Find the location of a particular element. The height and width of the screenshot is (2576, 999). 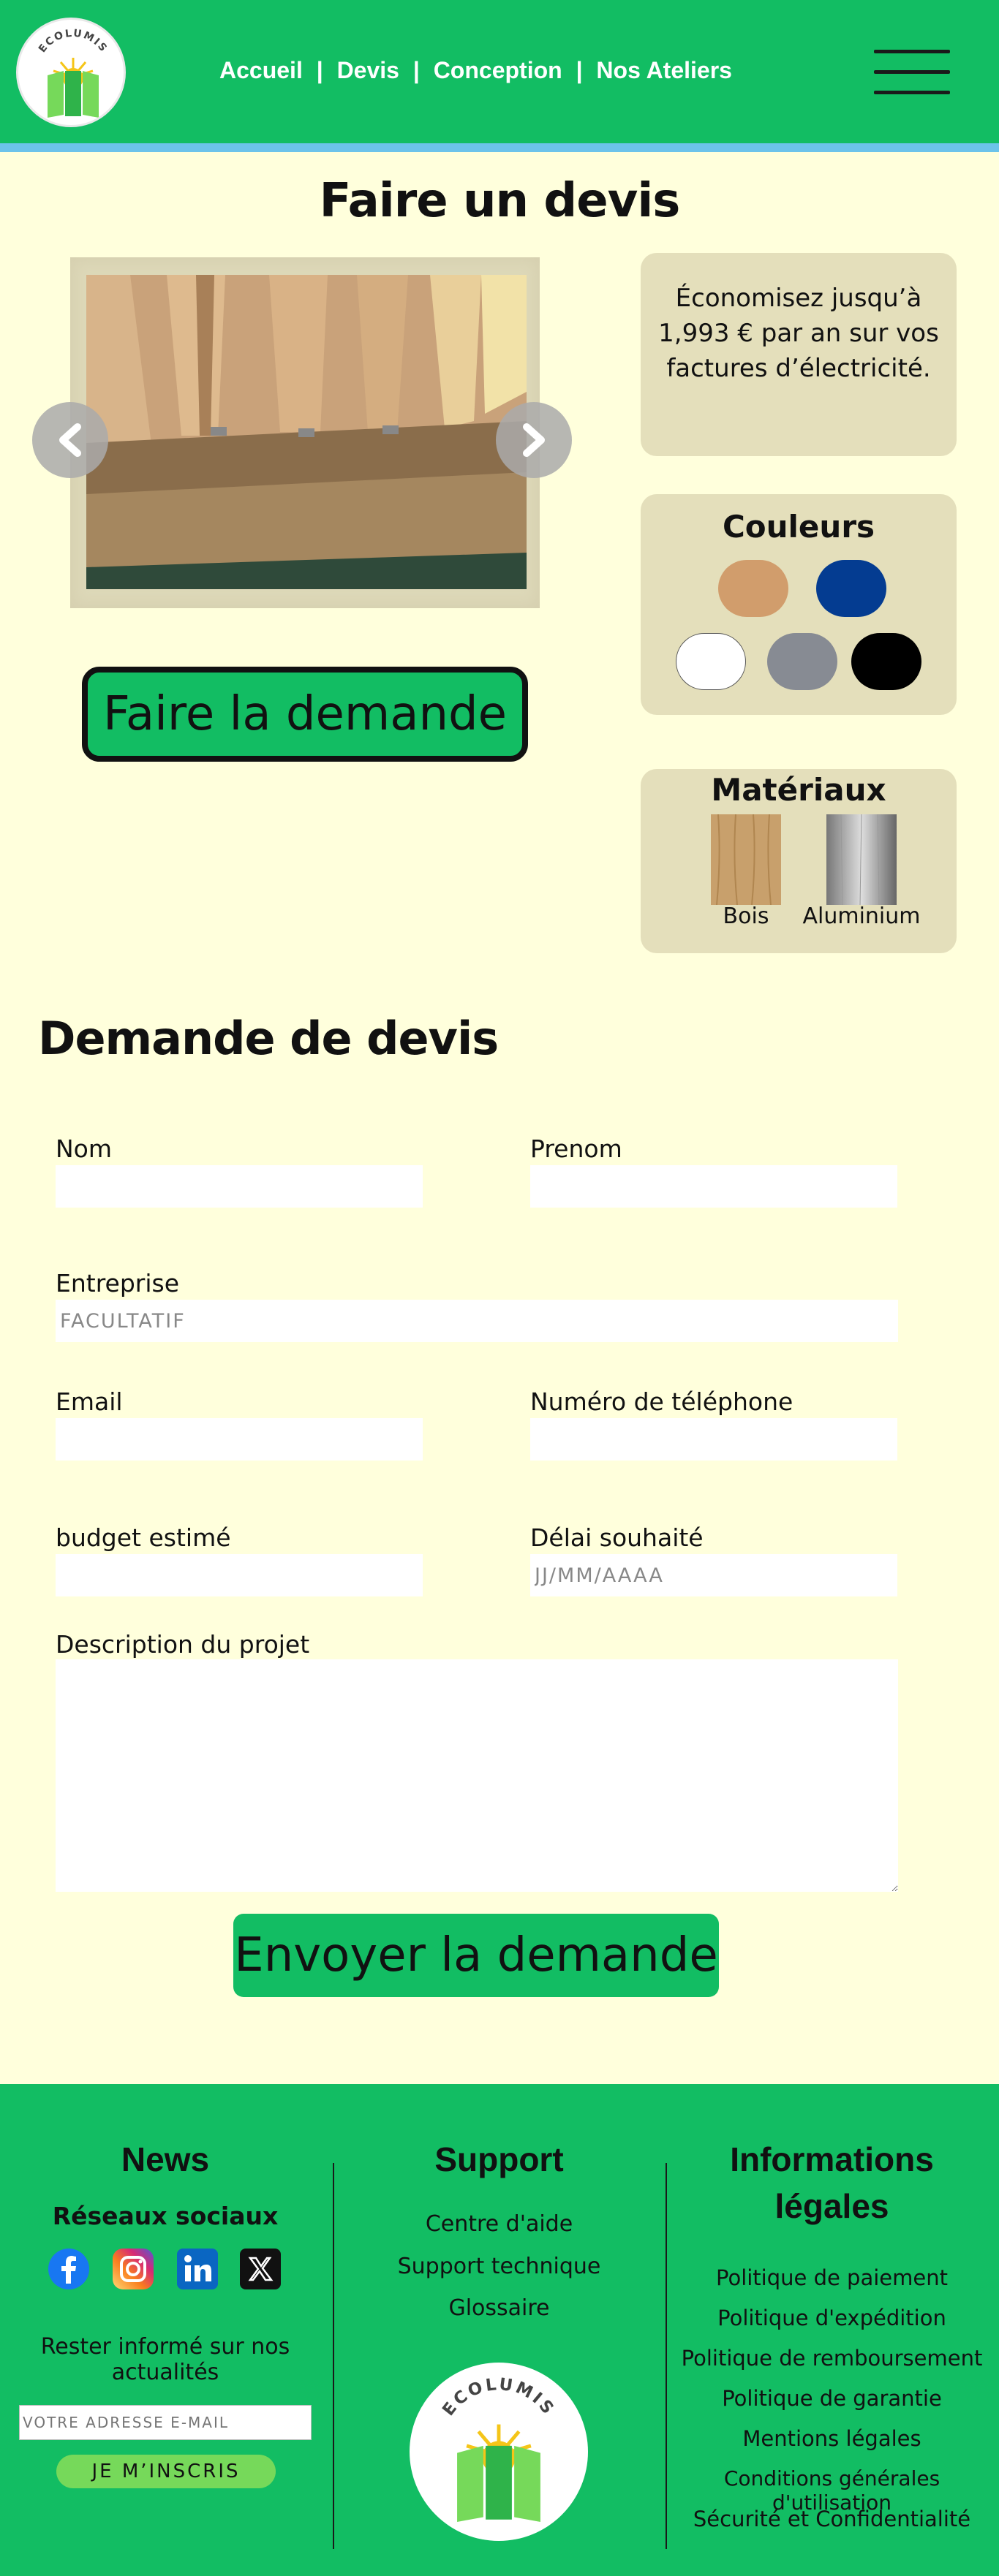

linkedin-icon is located at coordinates (197, 2269).